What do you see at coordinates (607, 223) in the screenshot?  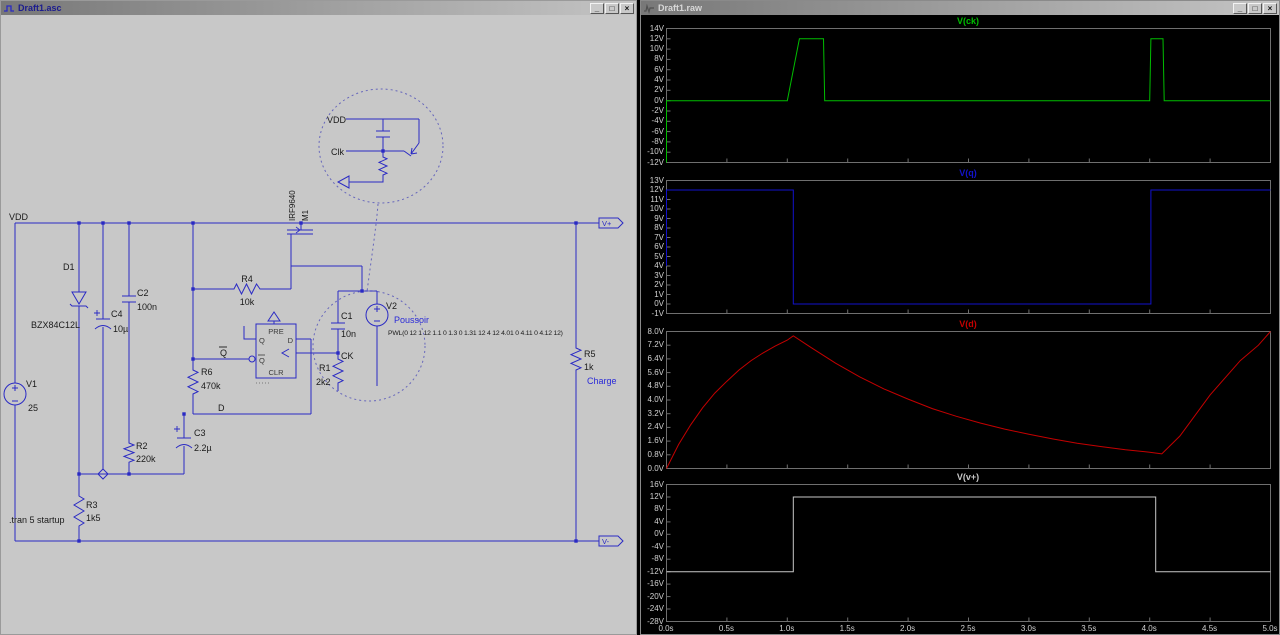 I see `port-vplus-label: V+` at bounding box center [607, 223].